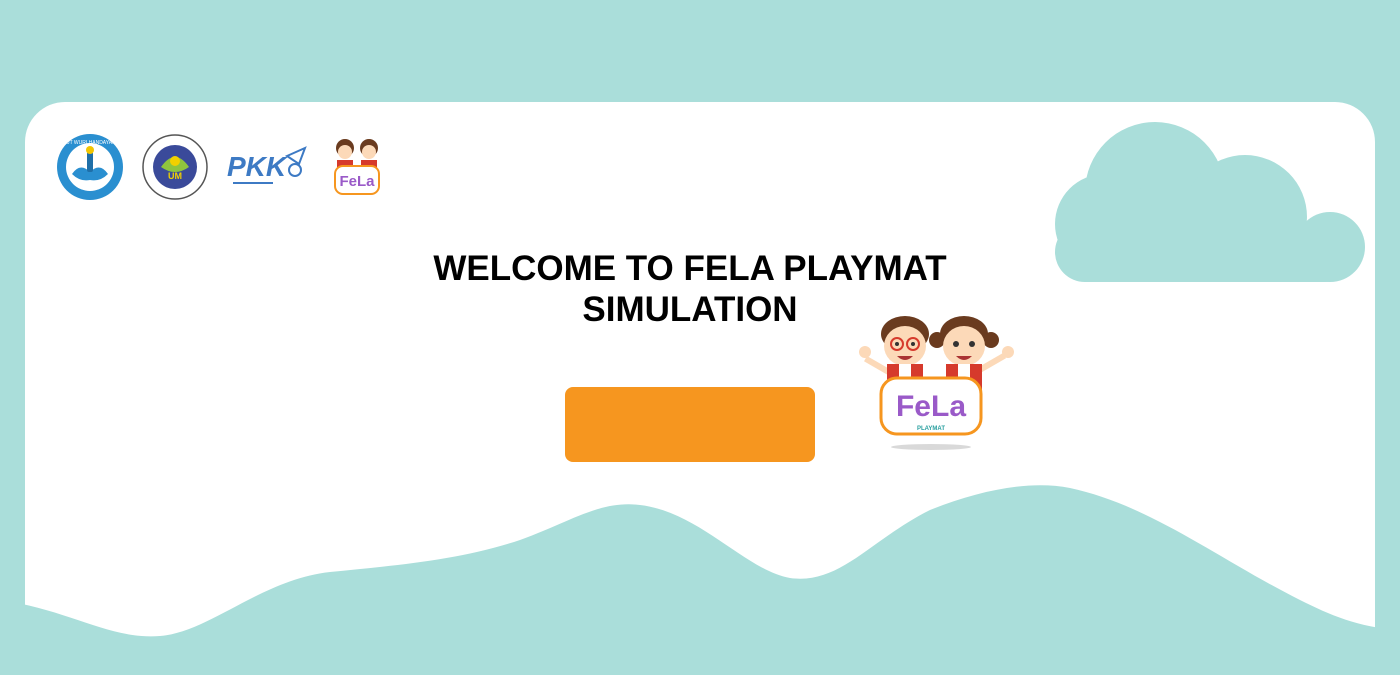 Image resolution: width=1400 pixels, height=675 pixels. I want to click on um-badge: UM, so click(175, 176).